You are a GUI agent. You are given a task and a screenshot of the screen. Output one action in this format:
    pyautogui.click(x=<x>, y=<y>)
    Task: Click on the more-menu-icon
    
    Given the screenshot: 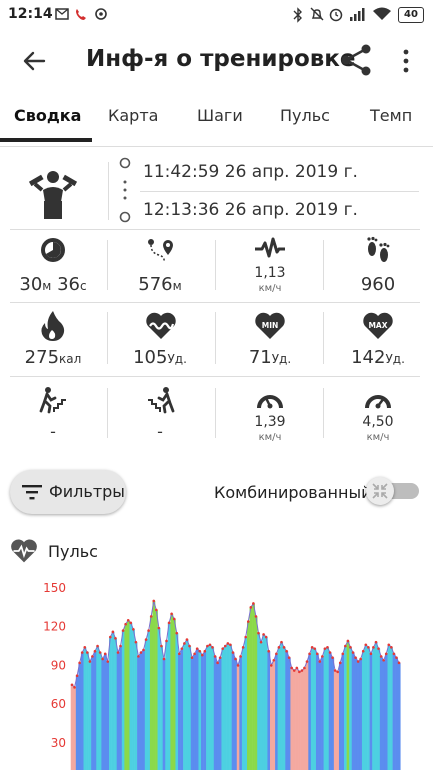 What is the action you would take?
    pyautogui.click(x=406, y=61)
    